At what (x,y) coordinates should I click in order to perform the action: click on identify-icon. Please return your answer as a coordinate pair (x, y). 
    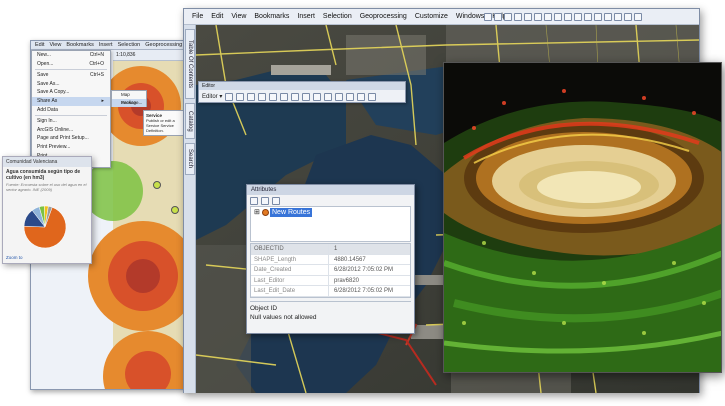
    Looking at the image, I should click on (598, 17).